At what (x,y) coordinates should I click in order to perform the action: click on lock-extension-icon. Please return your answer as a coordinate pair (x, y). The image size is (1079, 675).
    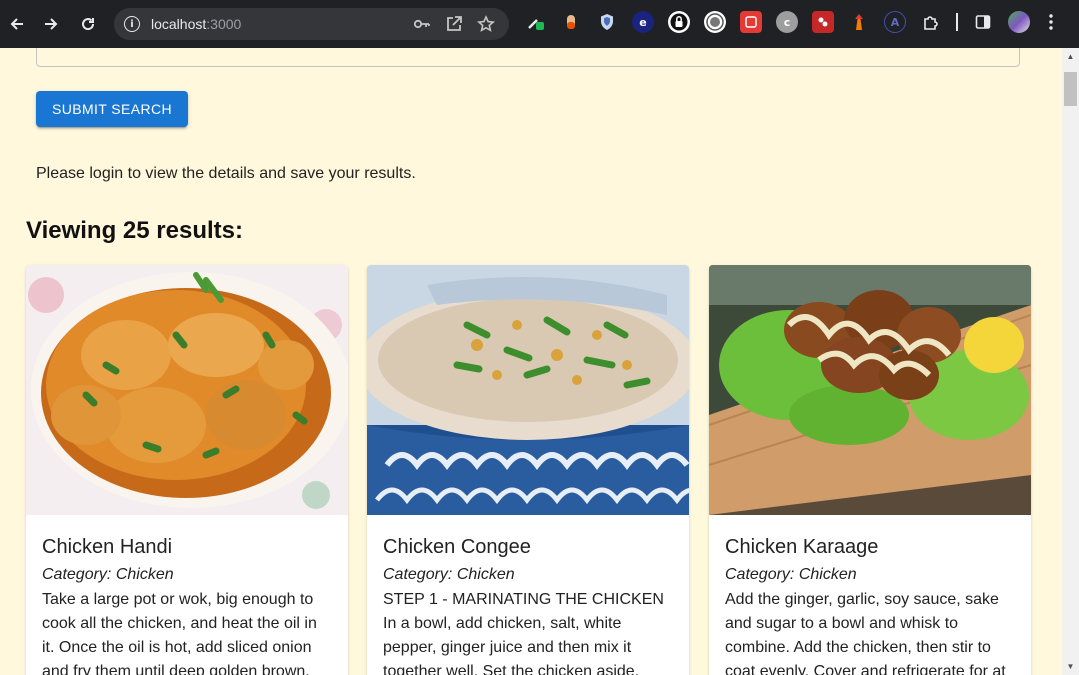
    Looking at the image, I should click on (679, 22).